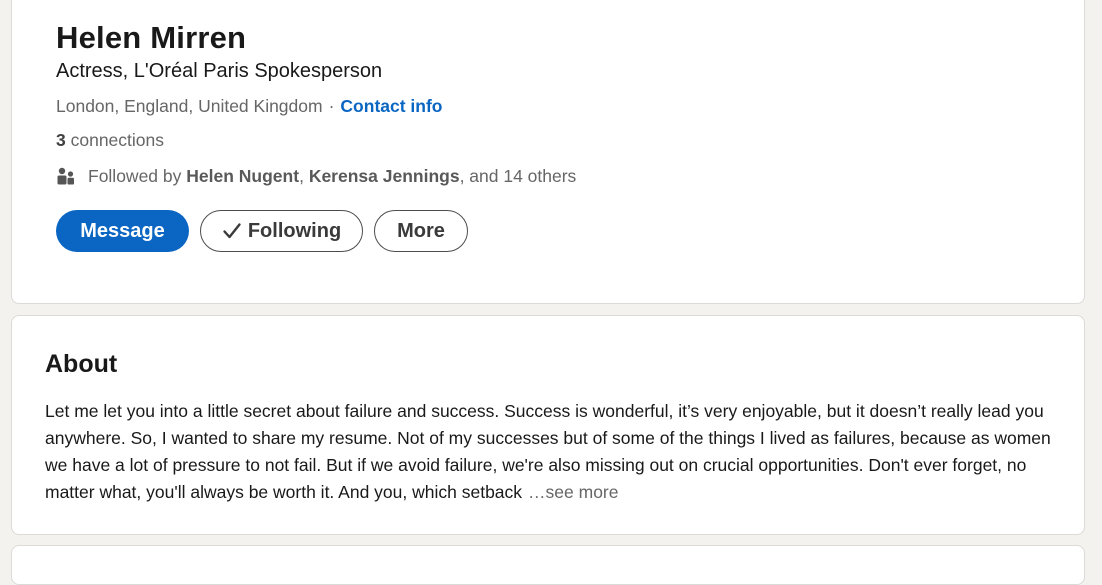 This screenshot has width=1102, height=585. I want to click on people-icon, so click(65, 176).